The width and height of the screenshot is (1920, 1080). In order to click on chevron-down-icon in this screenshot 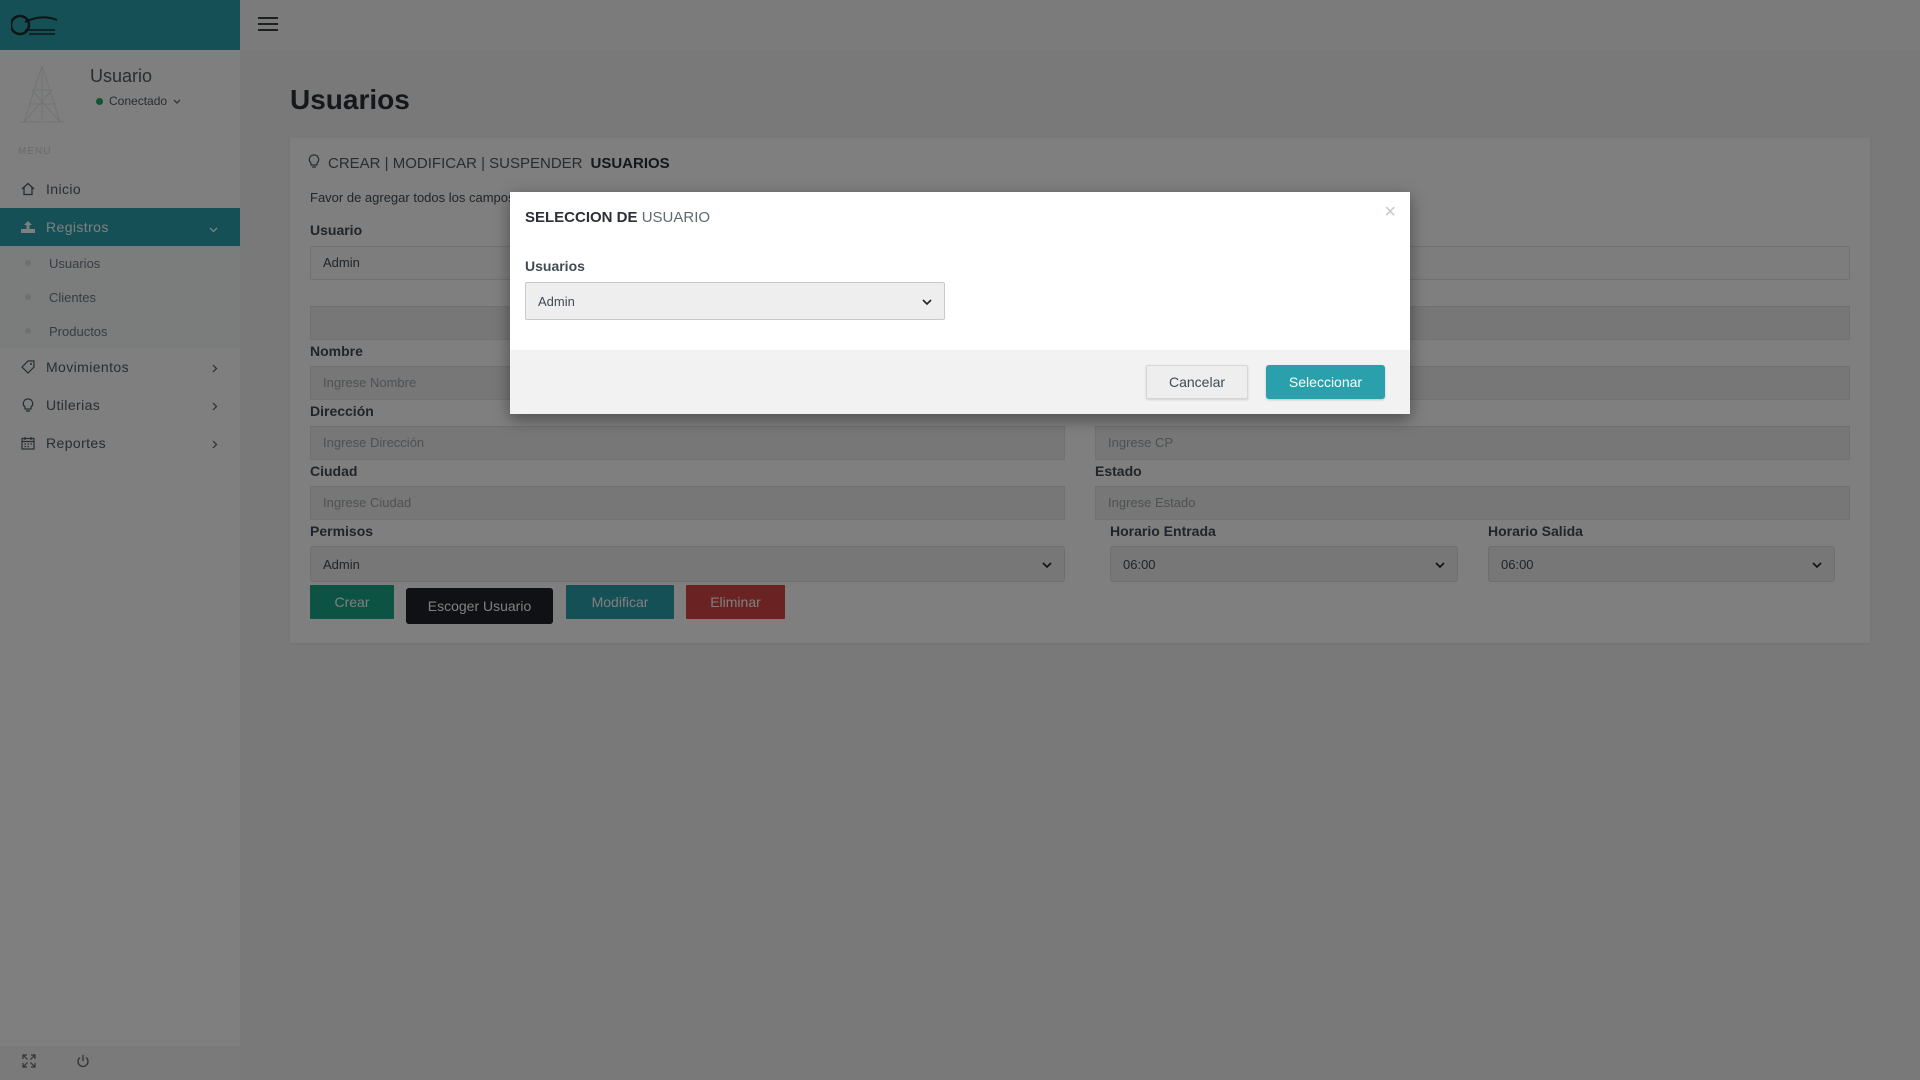, I will do `click(927, 301)`.